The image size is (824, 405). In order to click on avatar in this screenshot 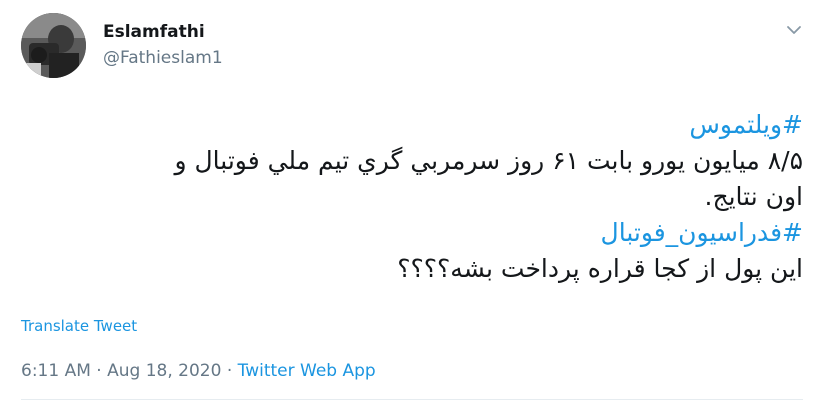, I will do `click(53, 45)`.